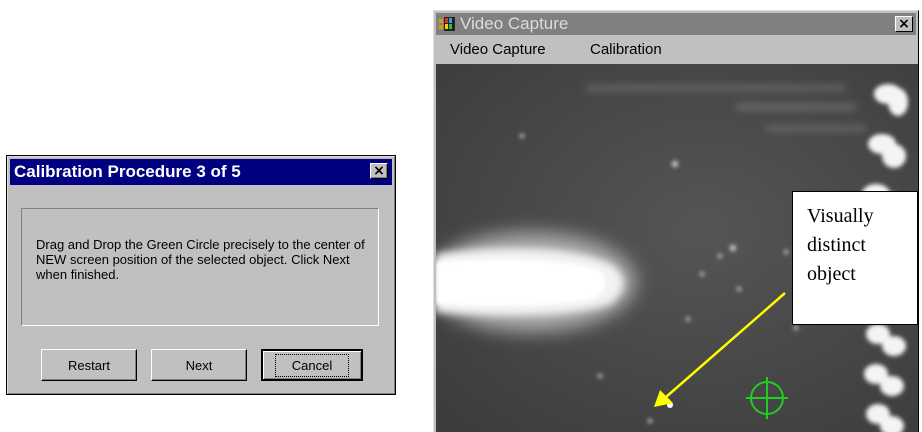 This screenshot has height=432, width=922. I want to click on callout-line-3: object, so click(831, 274).